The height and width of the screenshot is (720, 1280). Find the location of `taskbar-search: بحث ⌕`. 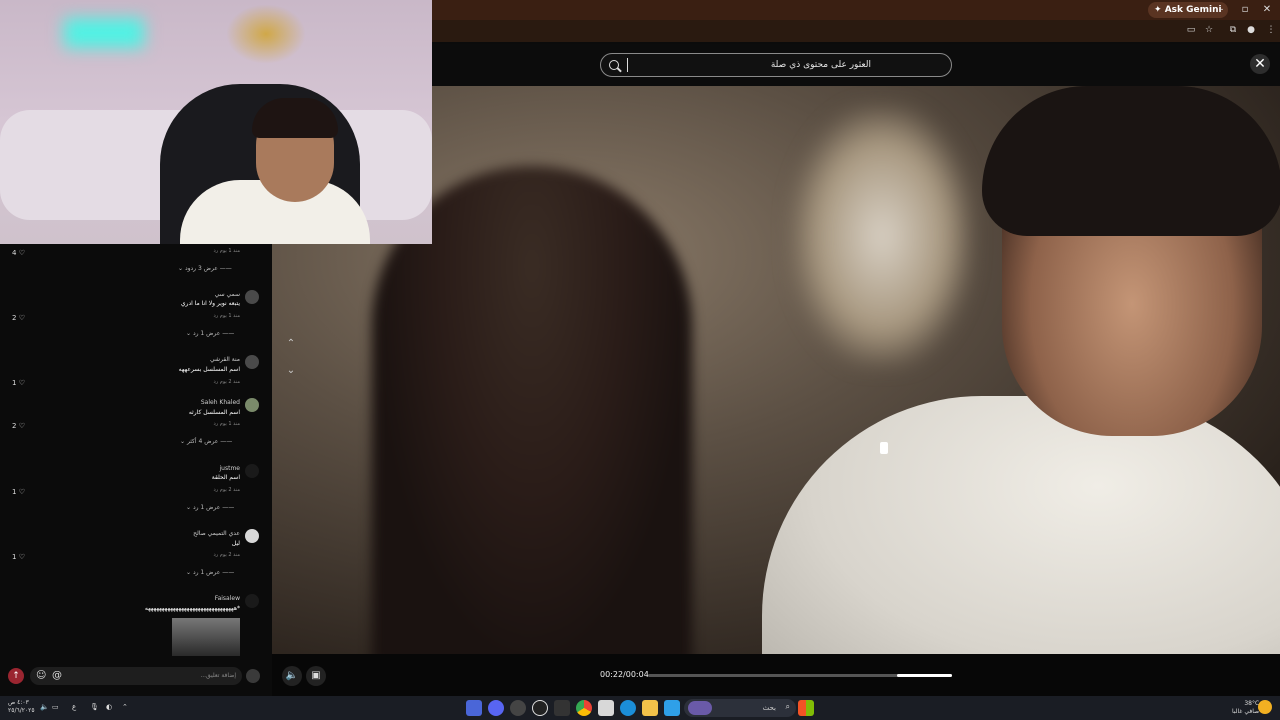

taskbar-search: بحث ⌕ is located at coordinates (740, 708).